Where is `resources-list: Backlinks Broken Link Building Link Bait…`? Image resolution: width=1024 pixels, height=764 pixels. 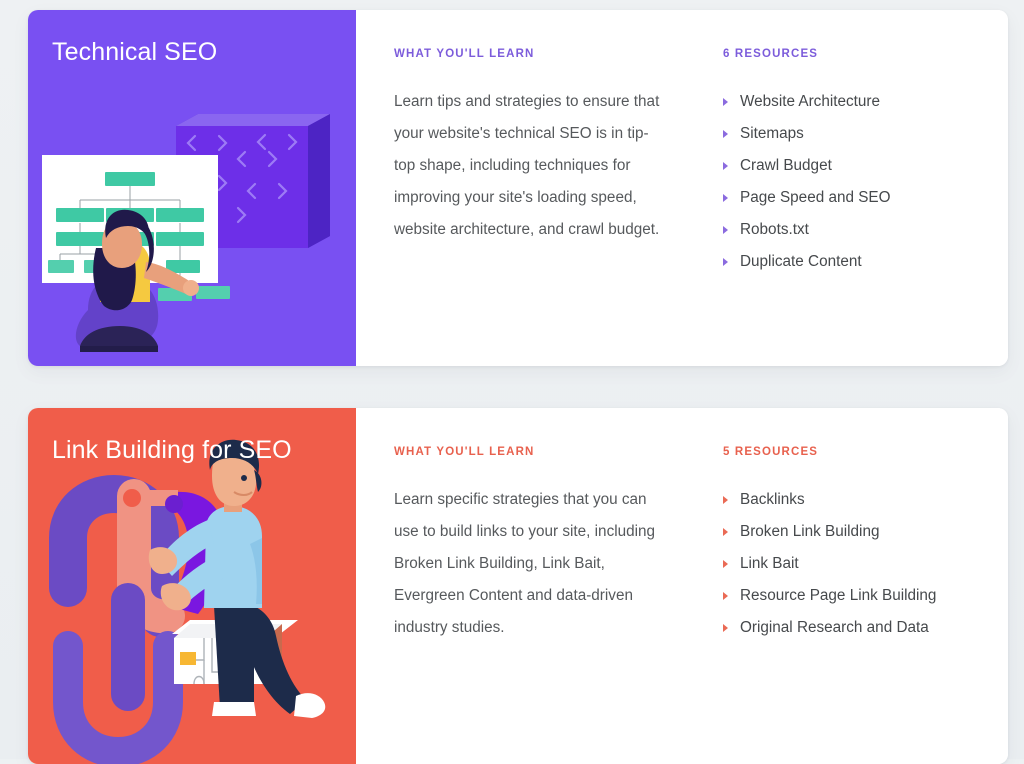
resources-list: Backlinks Broken Link Building Link Bait… is located at coordinates (865, 564).